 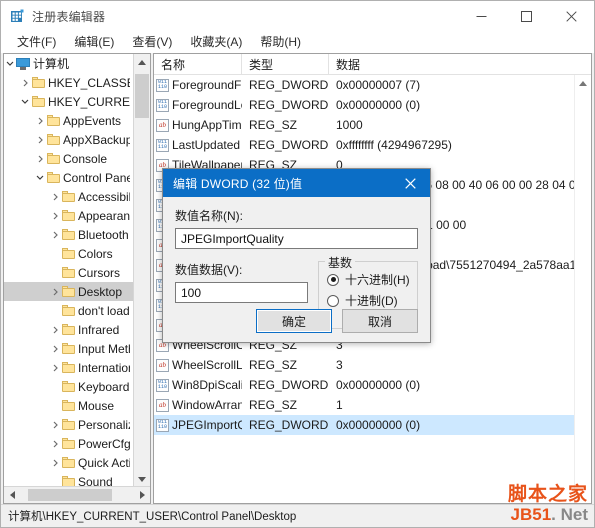 I want to click on value-name: Win8DpiScaling, so click(x=207, y=385).